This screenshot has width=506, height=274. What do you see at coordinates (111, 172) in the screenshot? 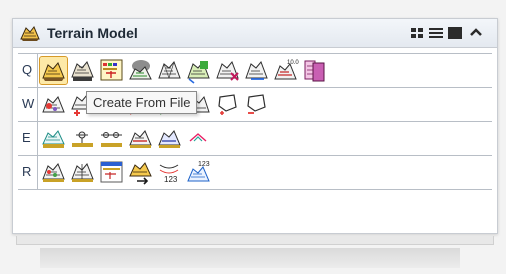
I see `import-terrain-icon` at bounding box center [111, 172].